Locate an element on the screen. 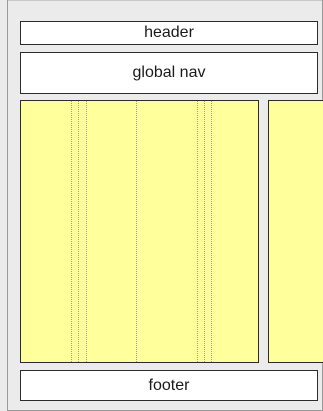 The width and height of the screenshot is (323, 411). header-region: header is located at coordinates (169, 33).